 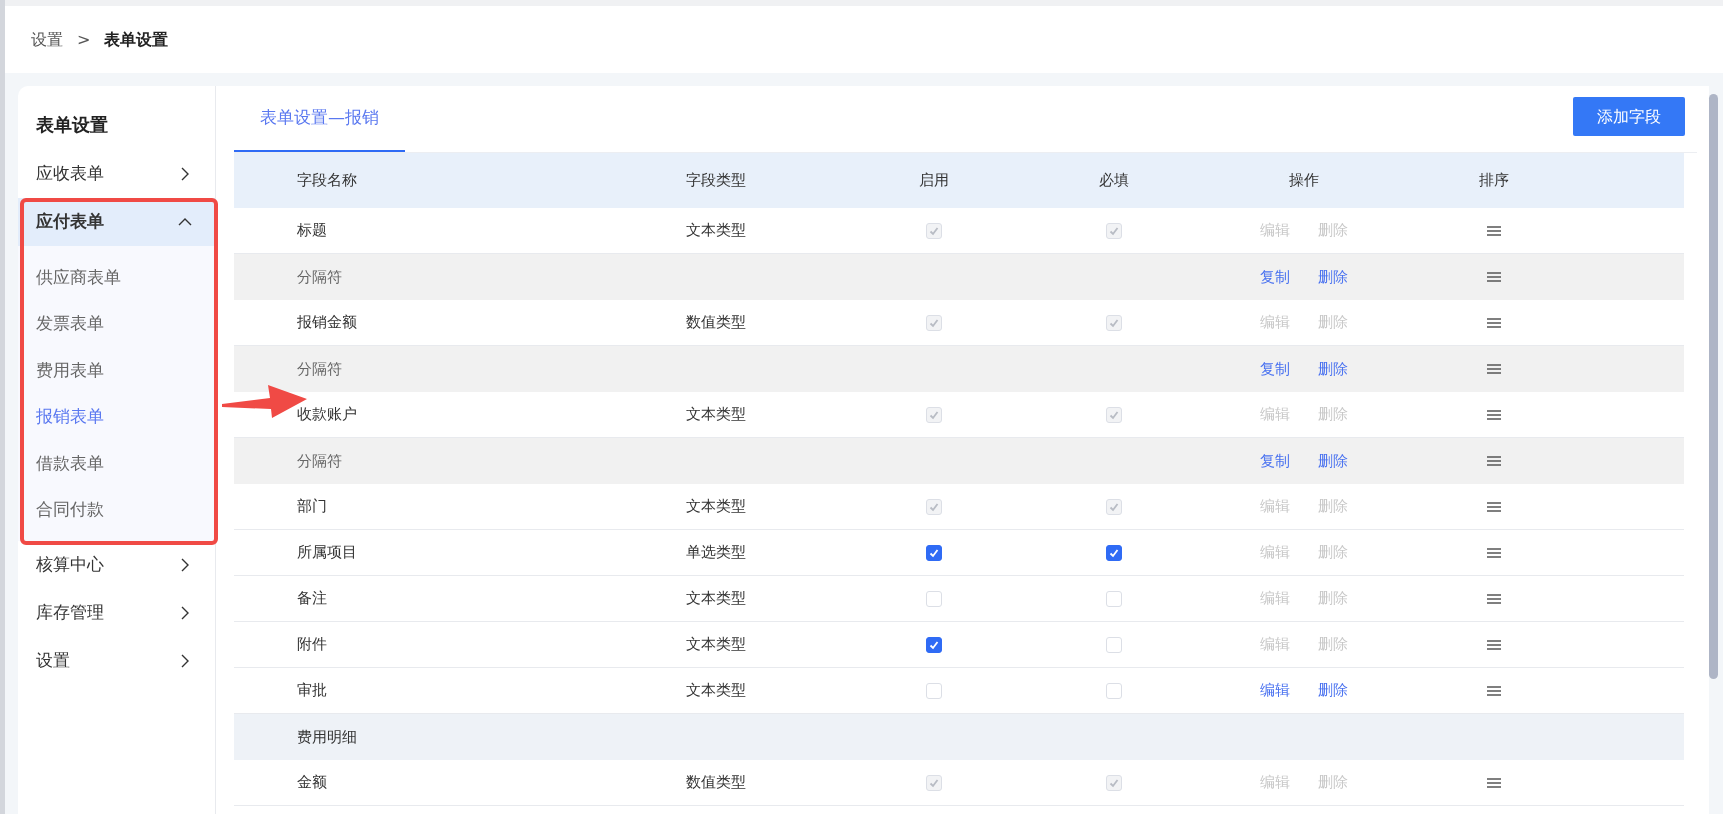 I want to click on column-header: 字段名称, so click(x=327, y=181).